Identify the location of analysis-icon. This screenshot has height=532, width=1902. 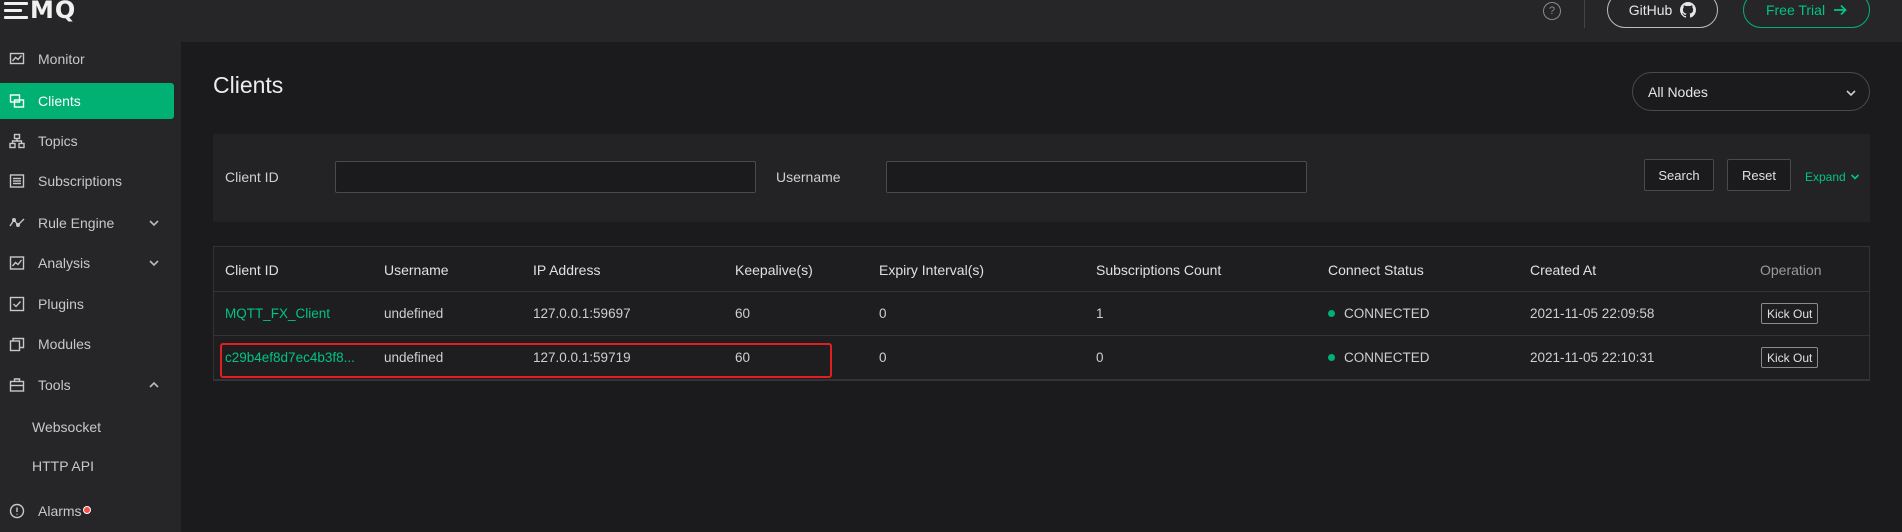
(17, 263).